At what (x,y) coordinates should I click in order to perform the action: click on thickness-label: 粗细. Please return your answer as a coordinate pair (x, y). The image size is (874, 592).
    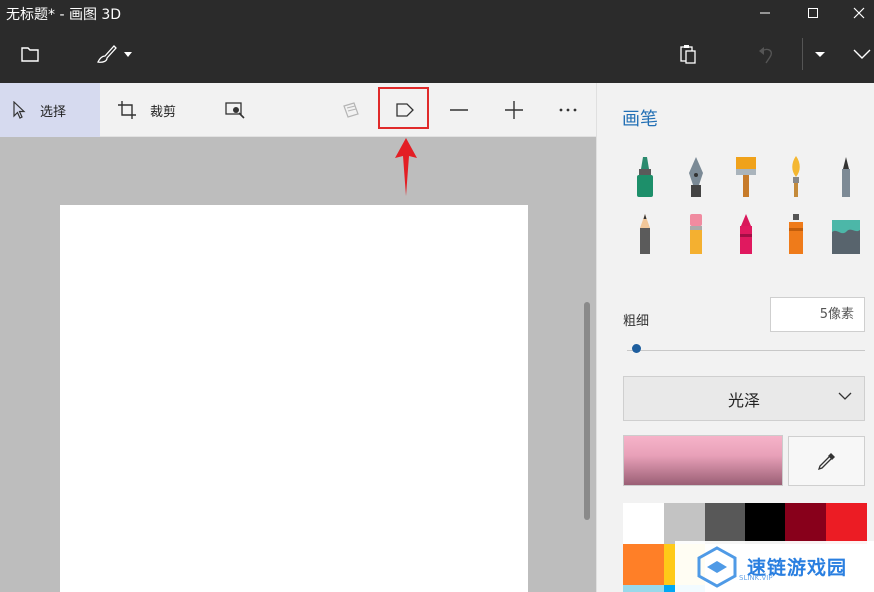
    Looking at the image, I should click on (636, 321).